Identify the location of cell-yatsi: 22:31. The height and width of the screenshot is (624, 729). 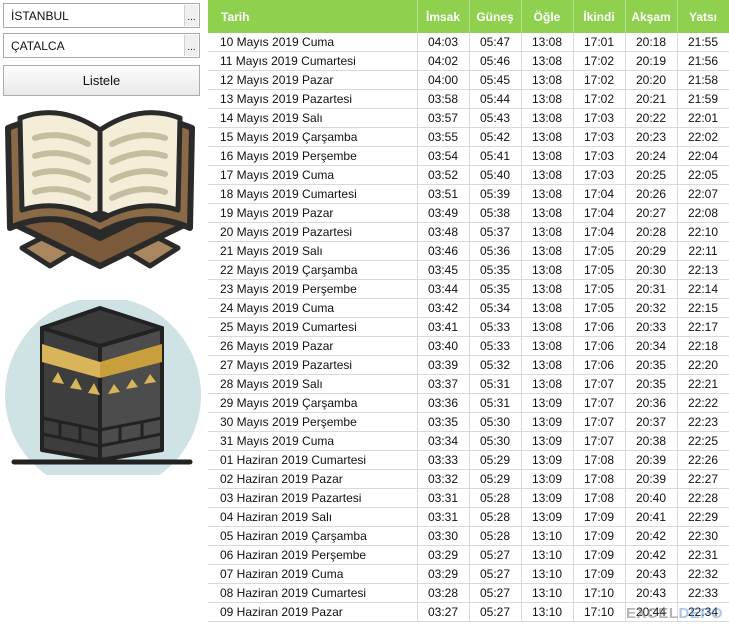
(703, 555).